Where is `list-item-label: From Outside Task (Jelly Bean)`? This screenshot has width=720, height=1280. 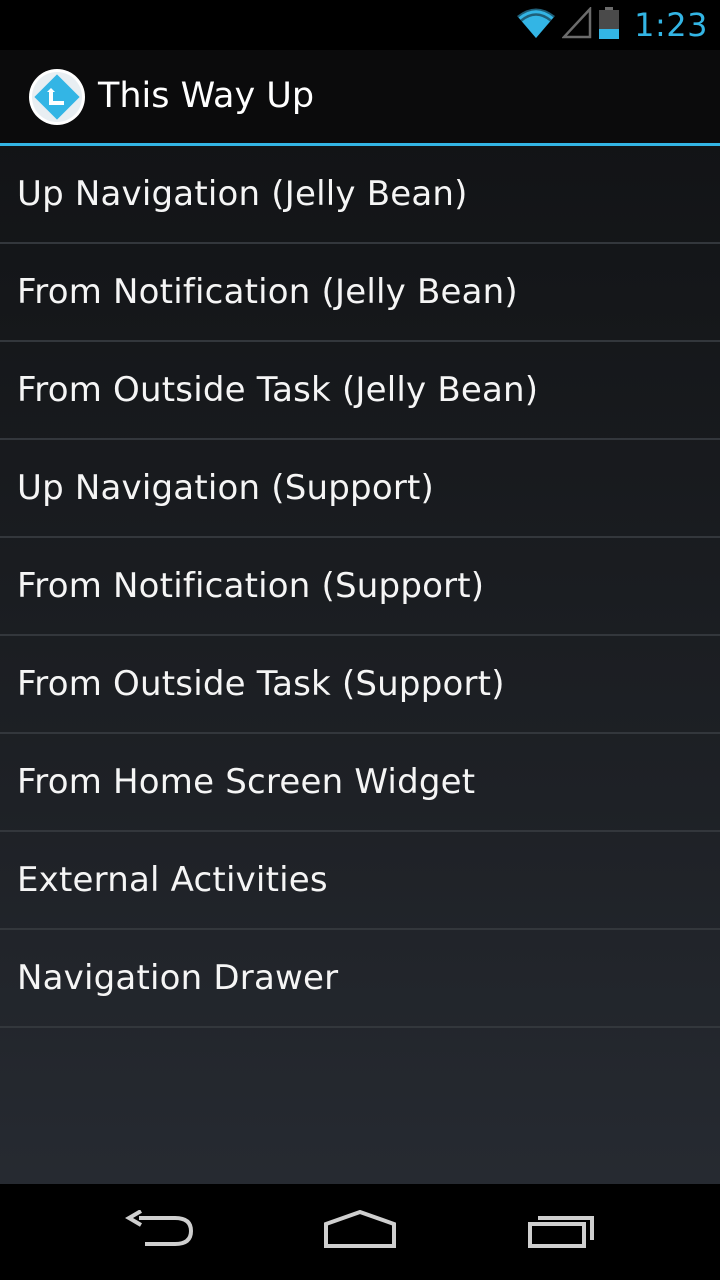
list-item-label: From Outside Task (Jelly Bean) is located at coordinates (278, 390).